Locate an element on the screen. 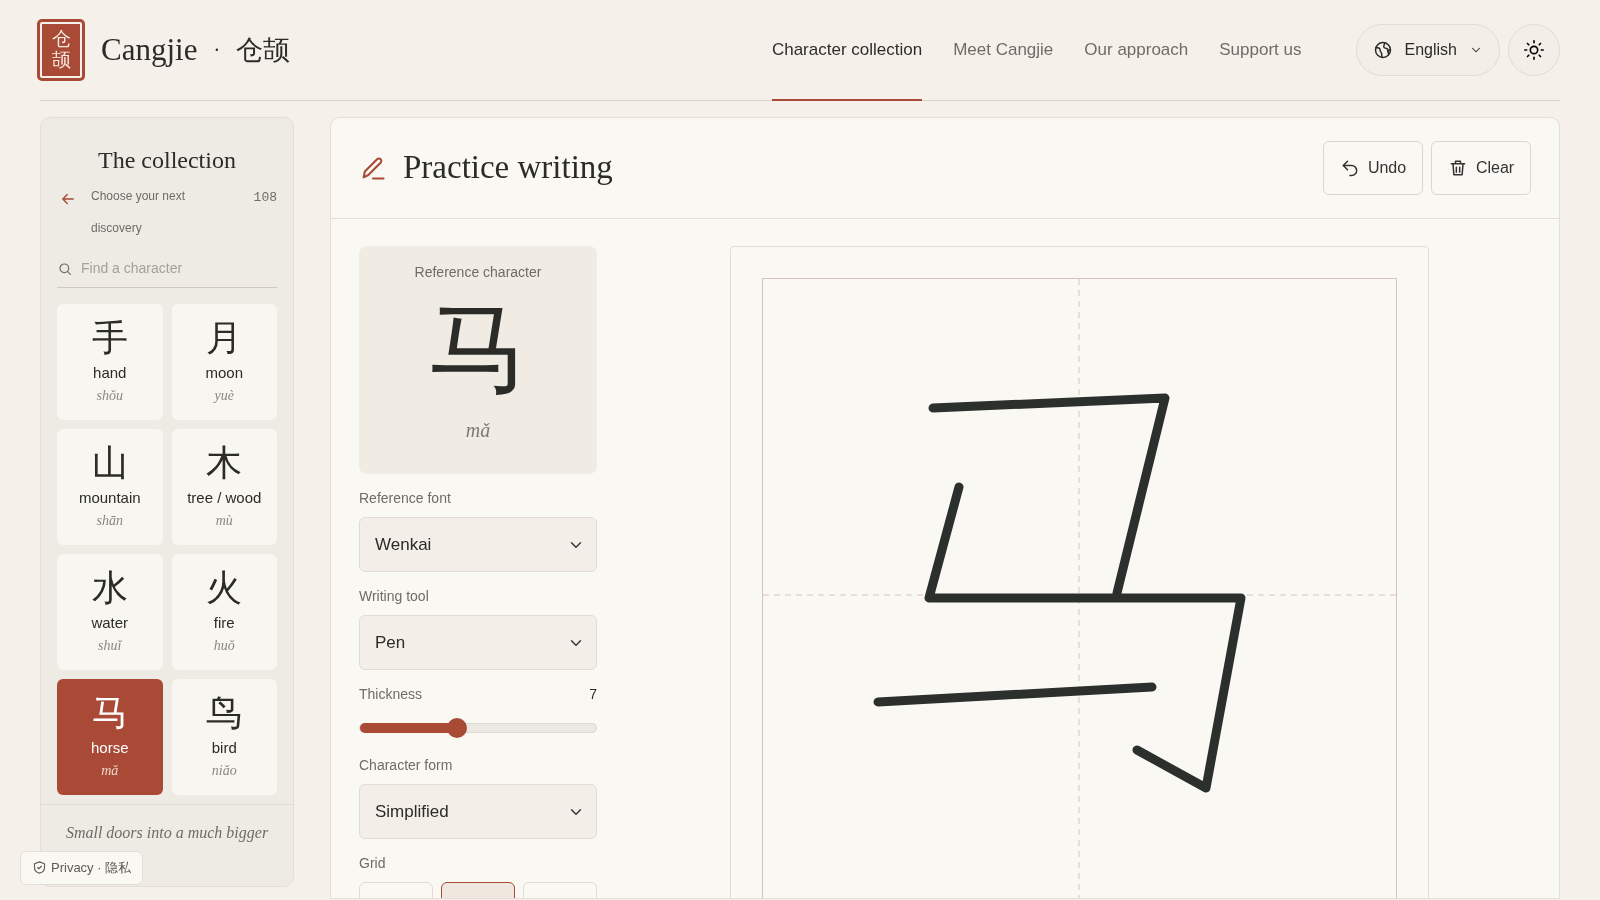 The width and height of the screenshot is (1600, 900). character-meaning: mountain is located at coordinates (109, 498).